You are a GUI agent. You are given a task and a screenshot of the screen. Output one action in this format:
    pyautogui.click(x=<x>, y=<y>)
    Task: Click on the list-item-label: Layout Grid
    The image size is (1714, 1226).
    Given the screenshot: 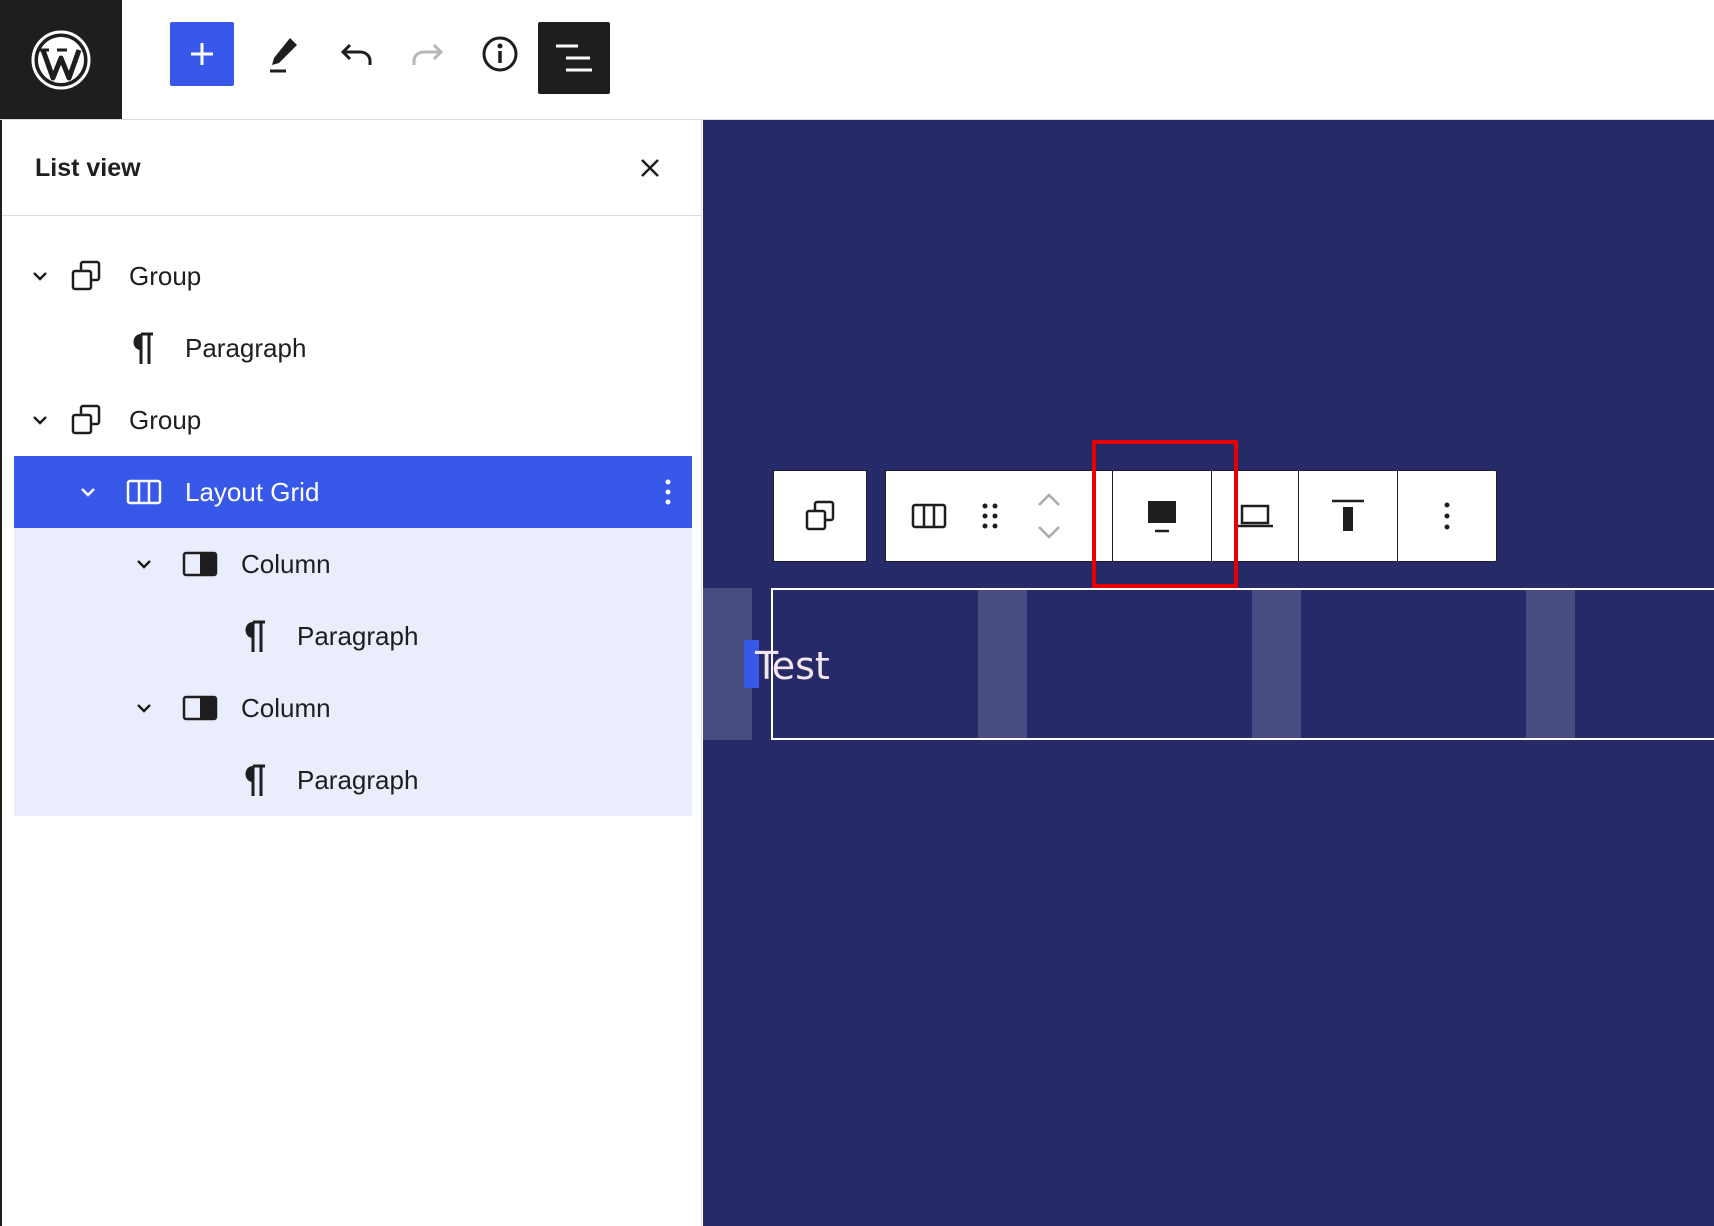 What is the action you would take?
    pyautogui.click(x=252, y=491)
    